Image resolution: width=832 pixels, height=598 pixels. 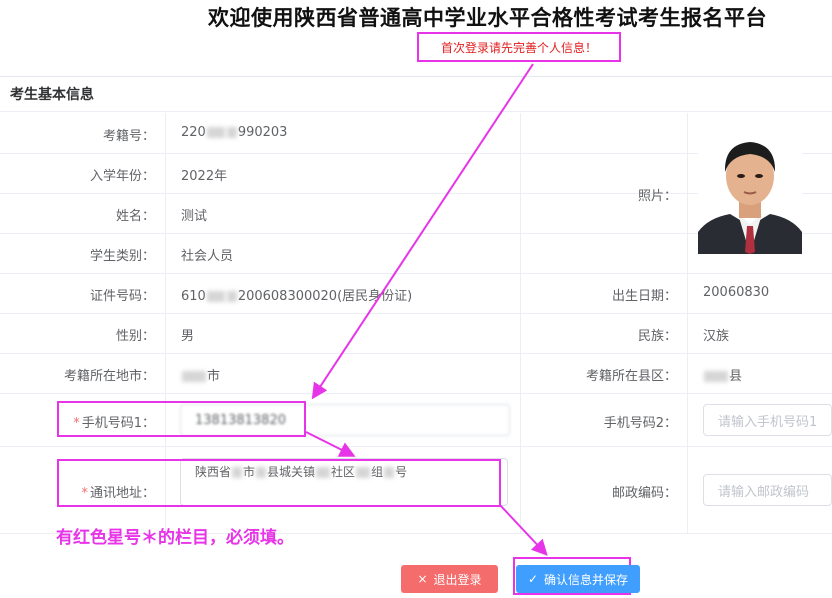 I want to click on phone2-label: 手机号码2：, so click(x=640, y=423).